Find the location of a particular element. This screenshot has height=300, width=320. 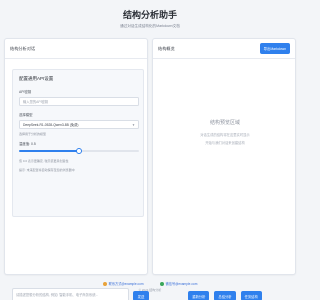

model-select: DeepSeek-R1-0528-Qwen3-8B (免费) ▼ is located at coordinates (79, 124).